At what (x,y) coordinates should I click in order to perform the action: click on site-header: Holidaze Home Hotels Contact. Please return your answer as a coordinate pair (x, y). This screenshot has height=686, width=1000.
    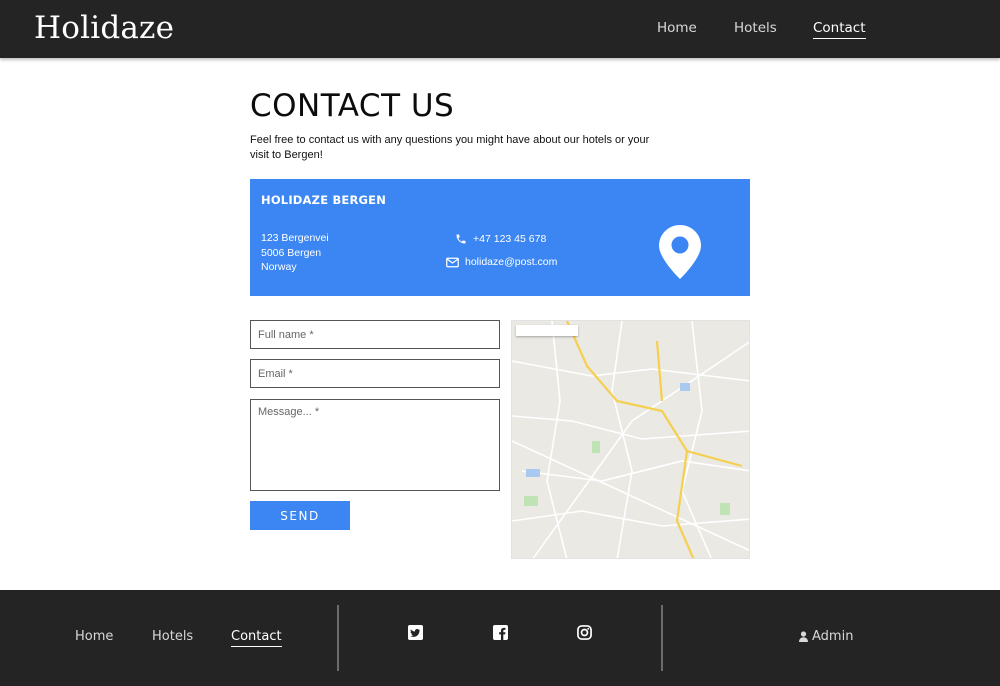
    Looking at the image, I should click on (500, 29).